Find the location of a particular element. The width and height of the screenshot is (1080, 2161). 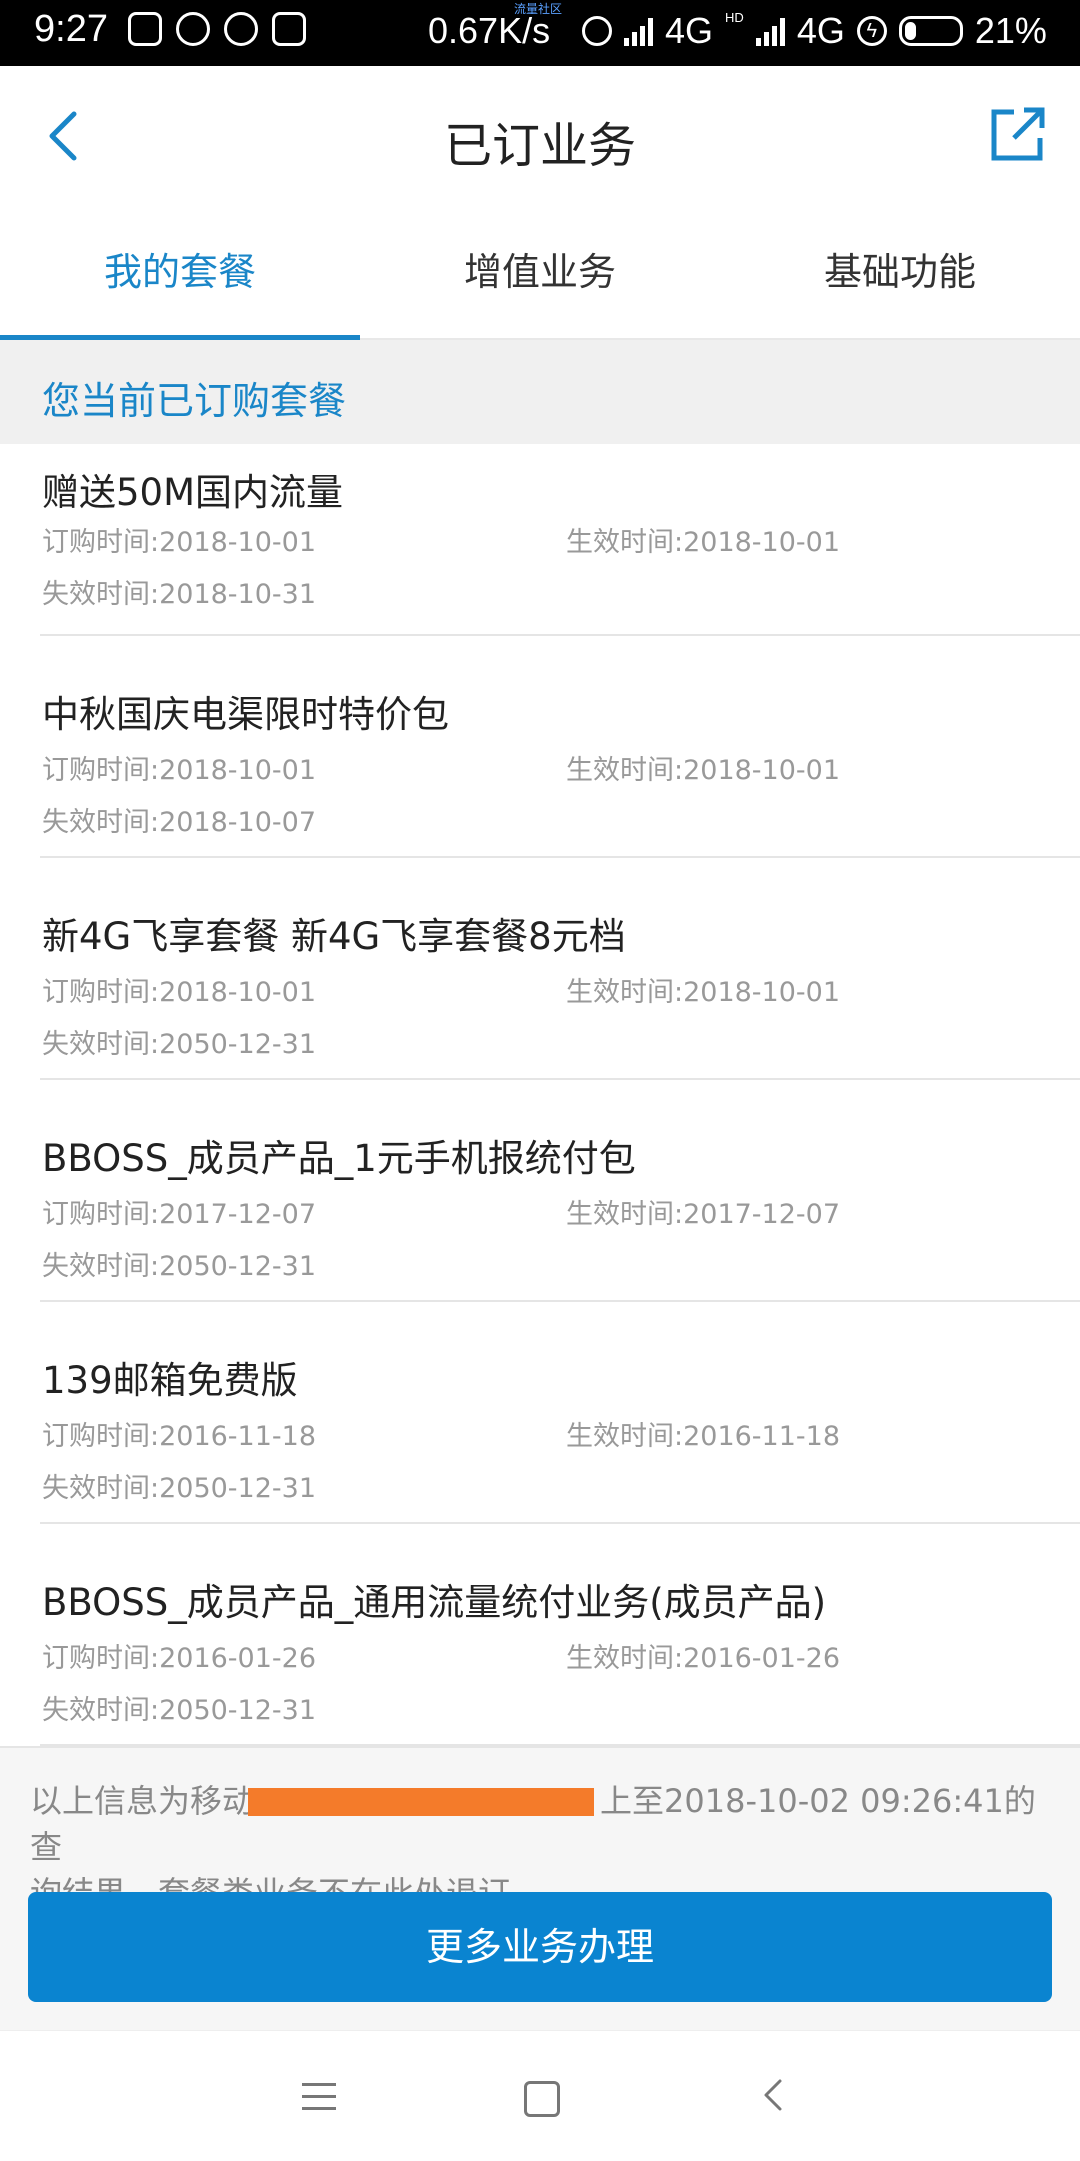

expire-time: 失效时间:2018-10-31 is located at coordinates (179, 594).